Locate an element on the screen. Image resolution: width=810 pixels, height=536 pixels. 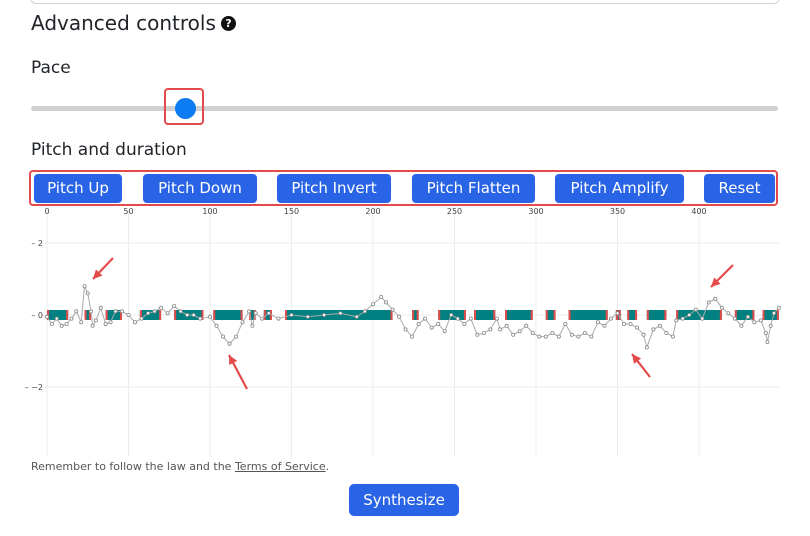
synthesize-button: Synthesize is located at coordinates (404, 500).